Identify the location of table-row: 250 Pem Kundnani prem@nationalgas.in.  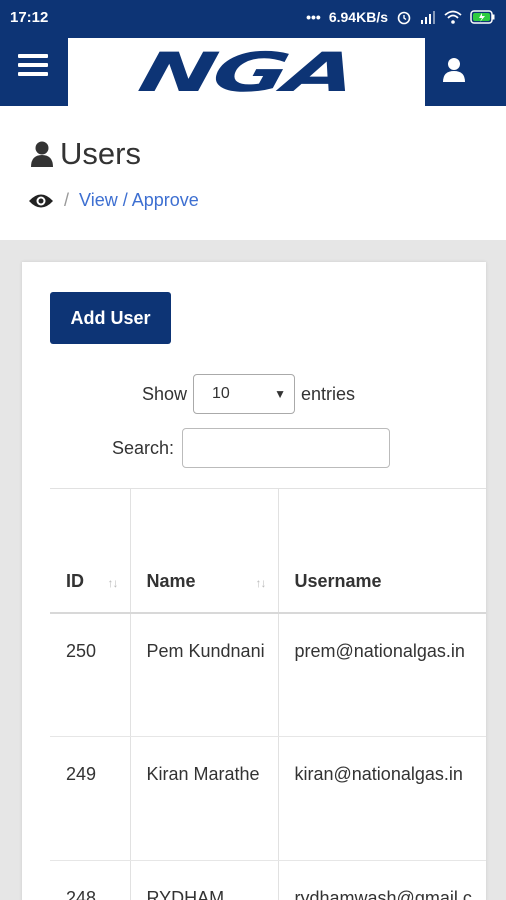
(268, 674).